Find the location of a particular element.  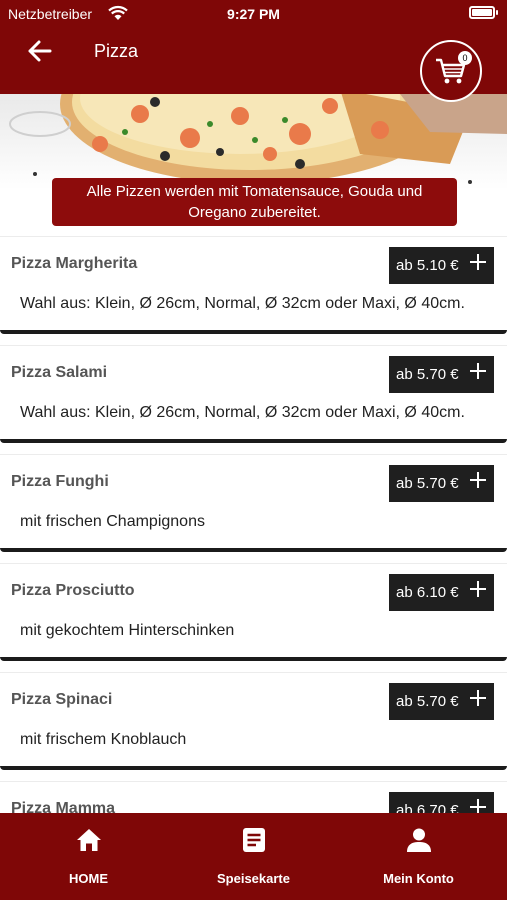

status-bar: Netzbetreiber 9:27 PM is located at coordinates (253, 14).